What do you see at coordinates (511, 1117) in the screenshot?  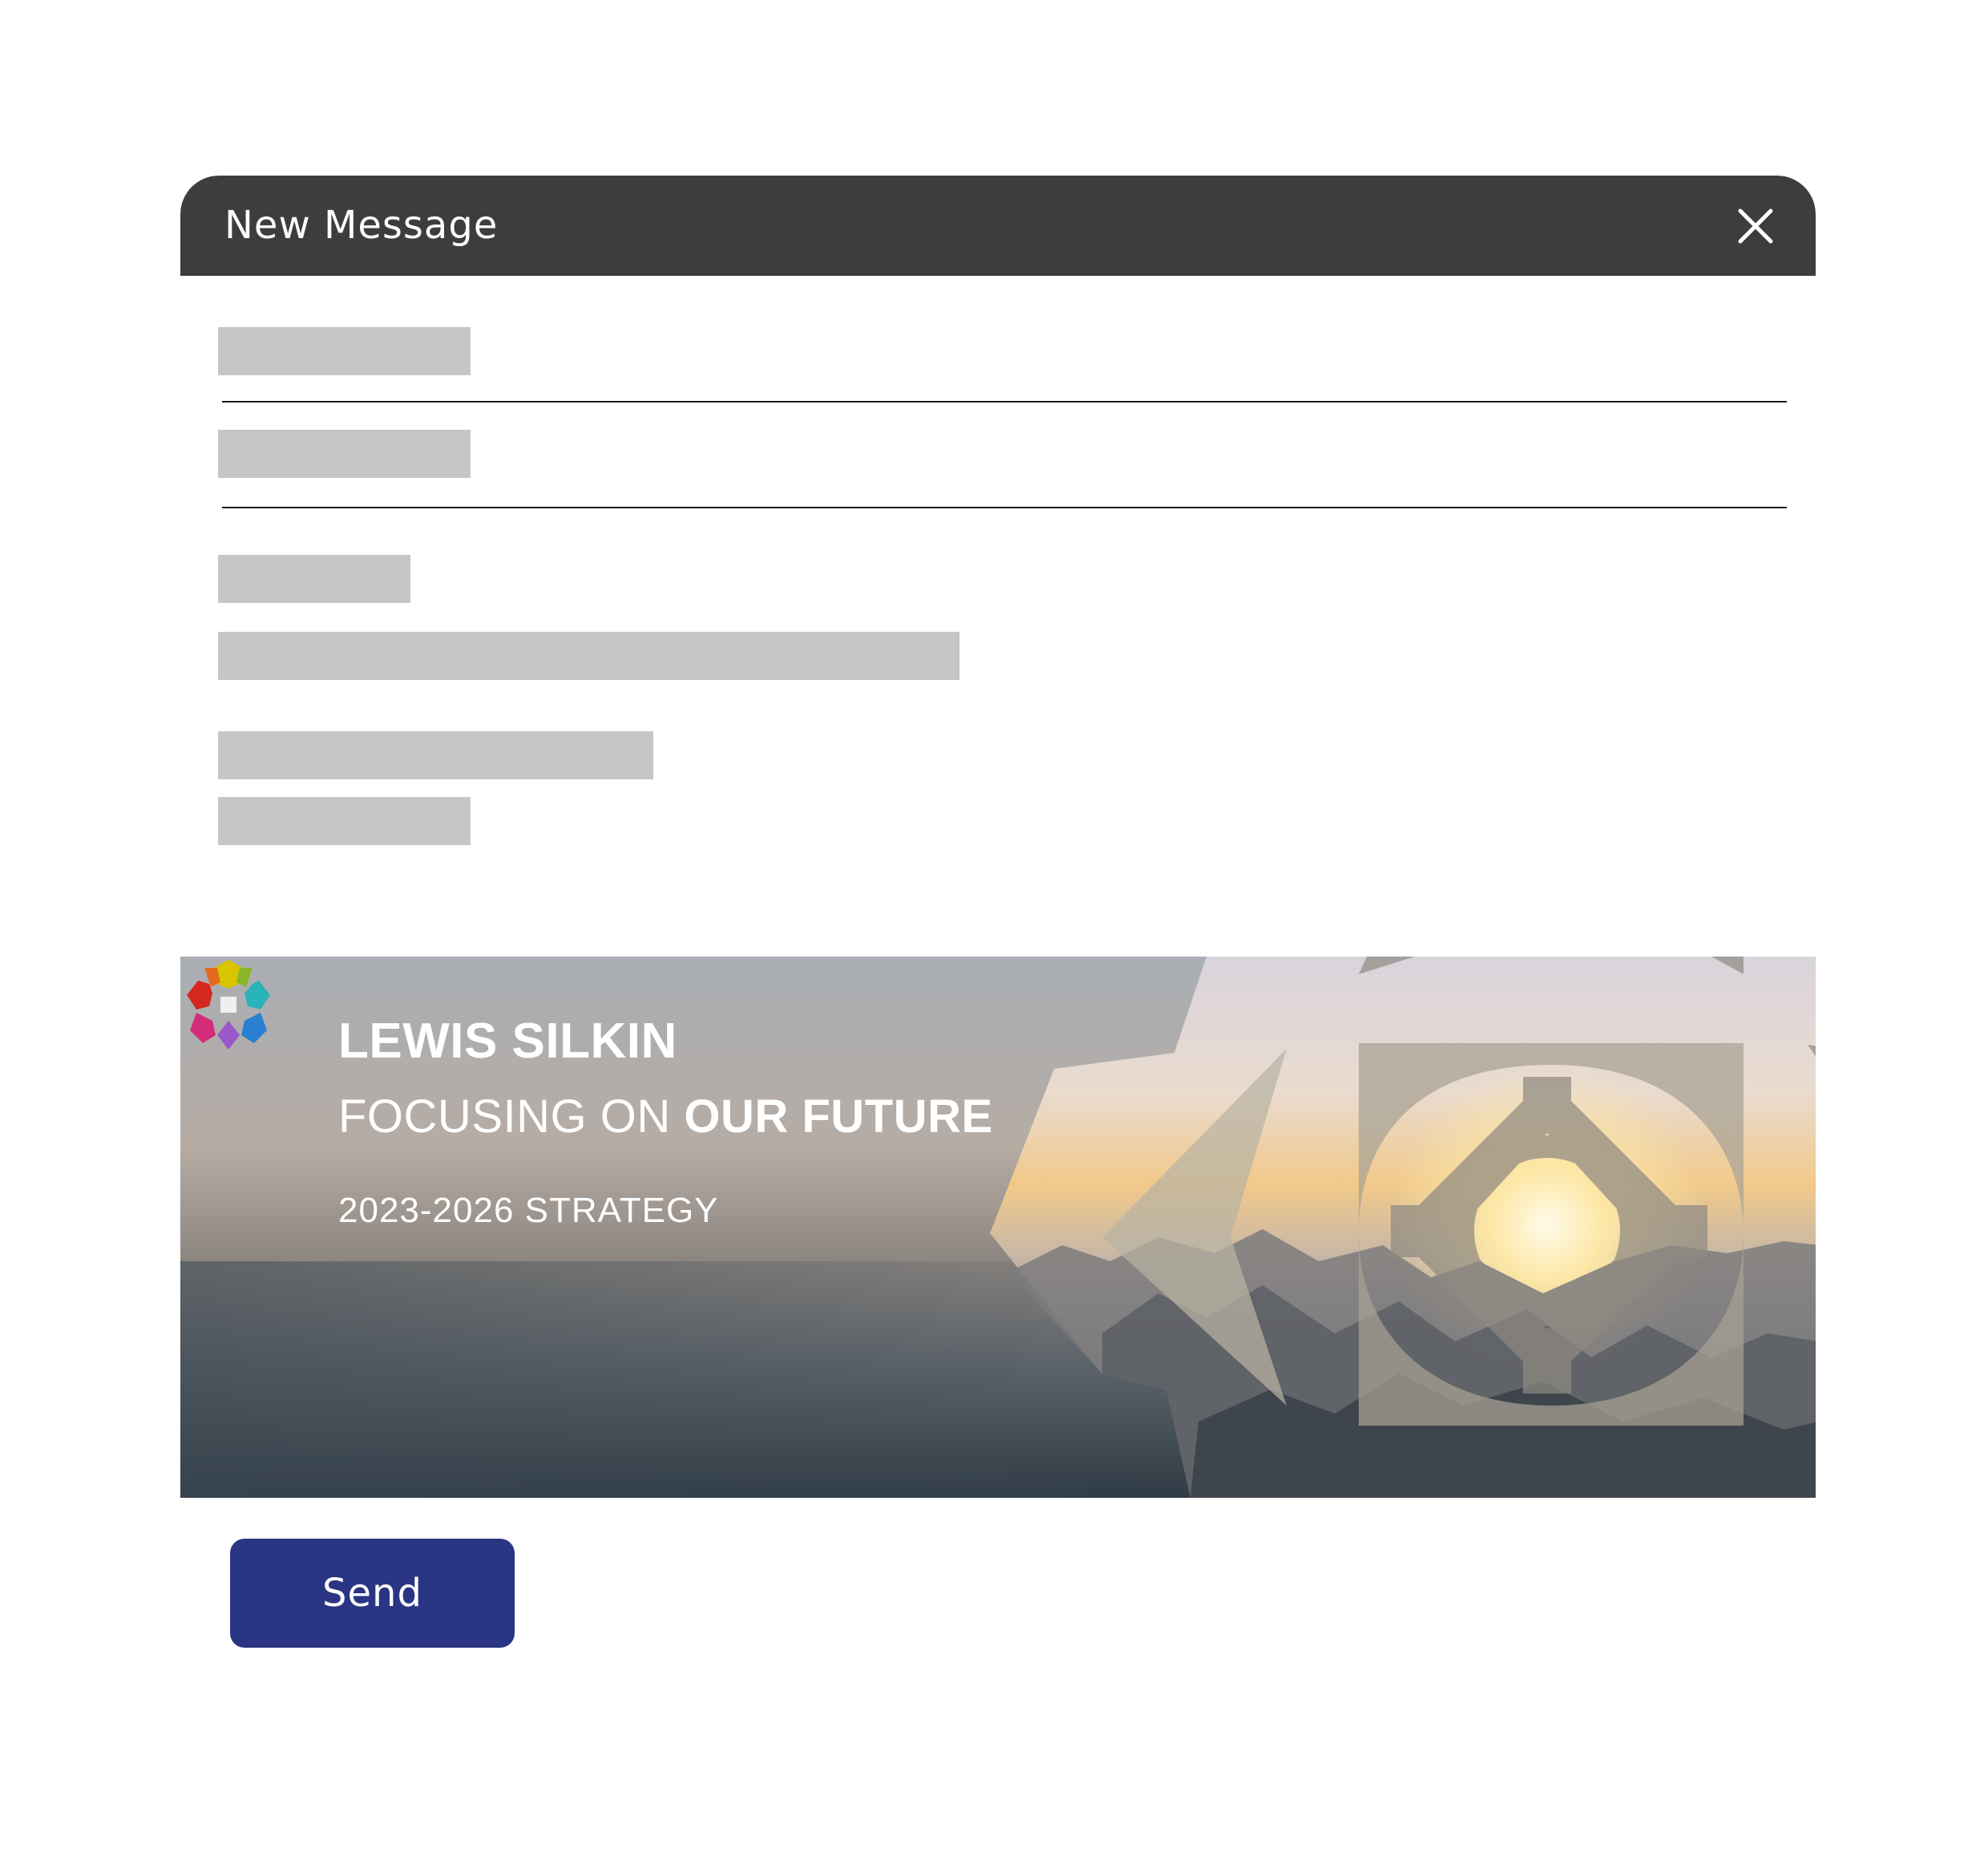 I see `banner-tagline-light: FOCUSING ON` at bounding box center [511, 1117].